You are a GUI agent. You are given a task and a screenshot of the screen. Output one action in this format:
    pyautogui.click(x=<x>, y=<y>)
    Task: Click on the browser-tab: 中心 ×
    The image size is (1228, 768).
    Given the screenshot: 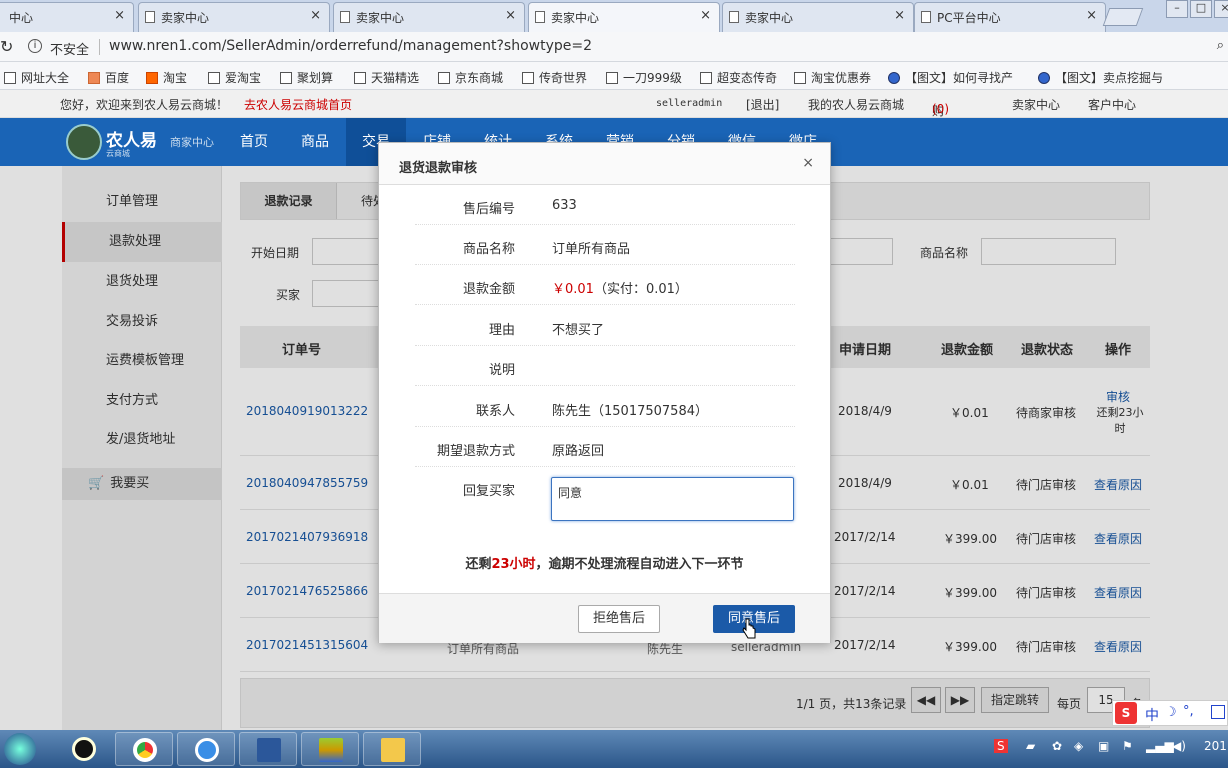 What is the action you would take?
    pyautogui.click(x=67, y=17)
    